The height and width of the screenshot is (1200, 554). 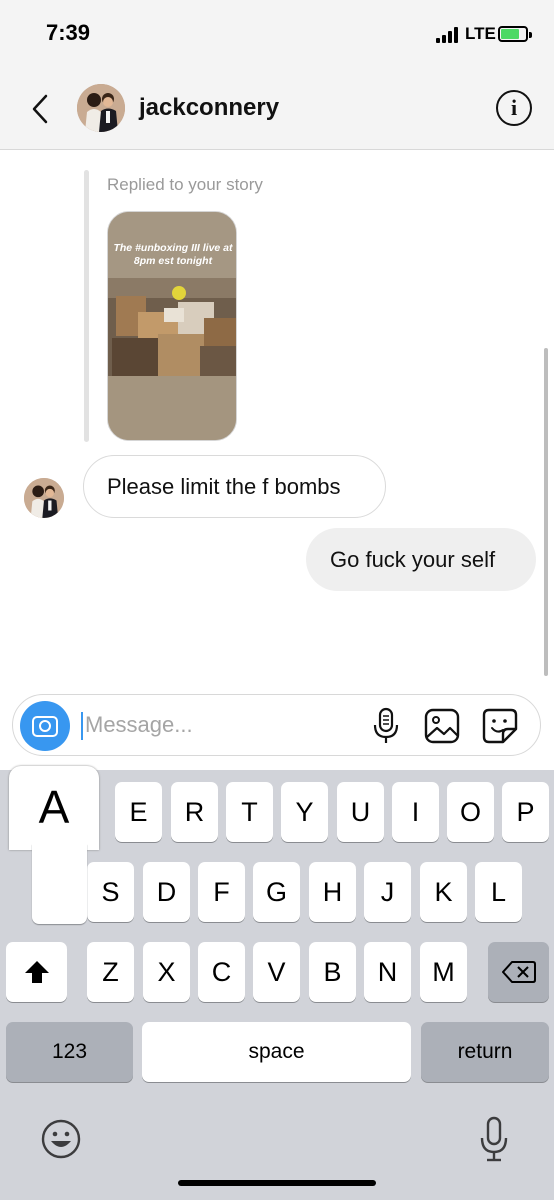 I want to click on delete-icon, so click(x=518, y=972).